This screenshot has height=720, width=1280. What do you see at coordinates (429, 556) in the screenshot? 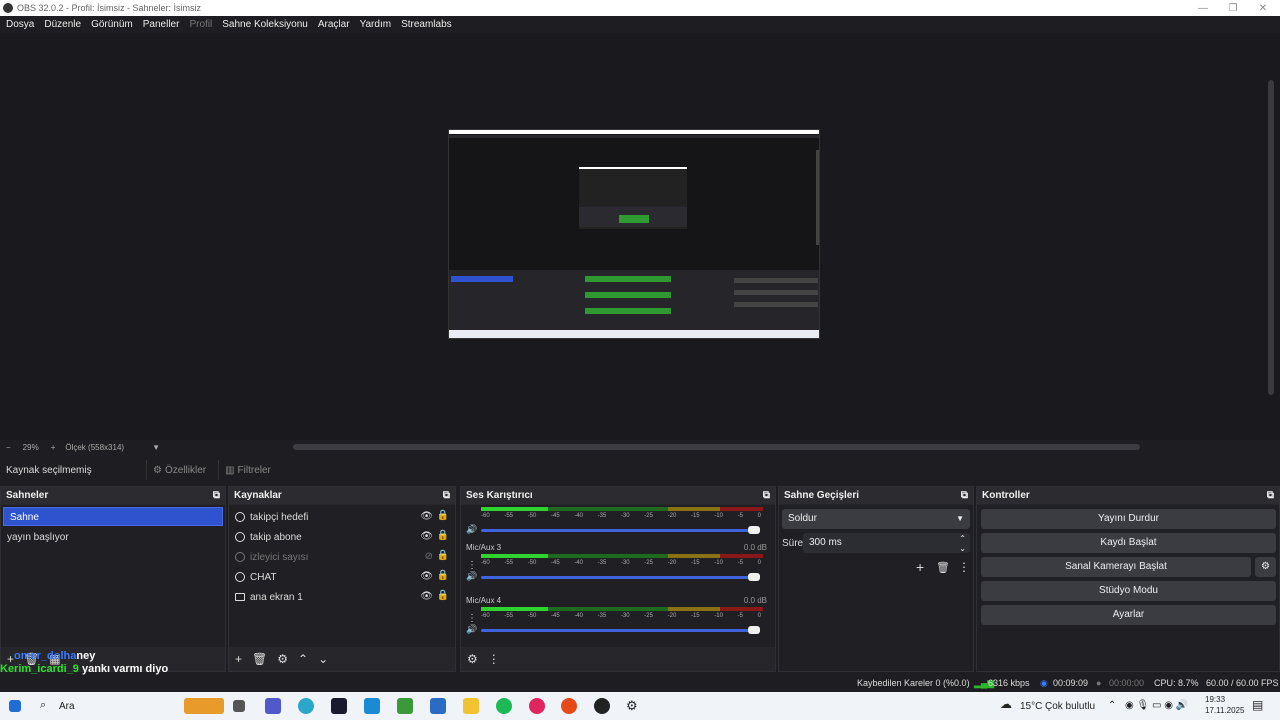
I see `eye-hidden-icon: ⊘` at bounding box center [429, 556].